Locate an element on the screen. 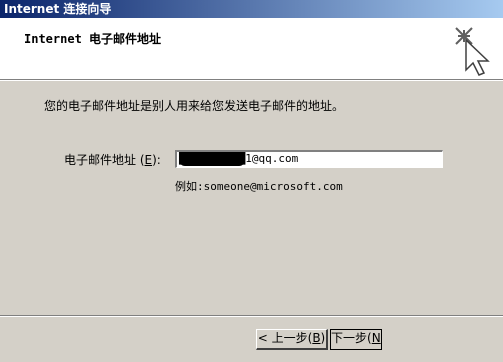 Image resolution: width=503 pixels, height=362 pixels. title-bar: Internet 连接向导 is located at coordinates (251, 9).